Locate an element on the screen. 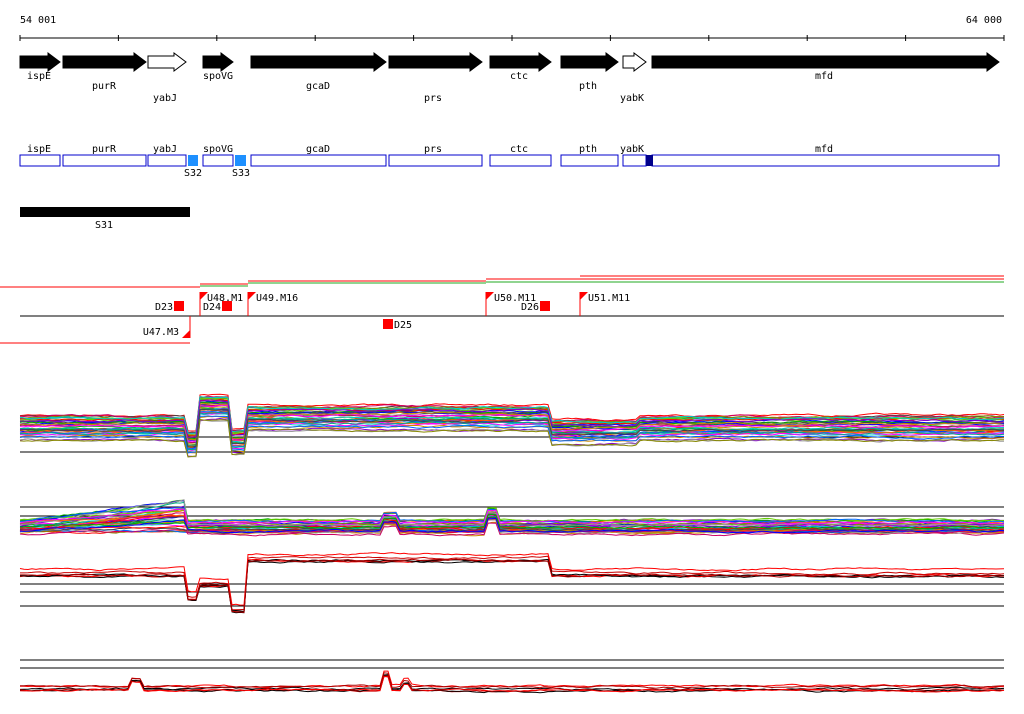  gene-box-label: yabK is located at coordinates (632, 149).